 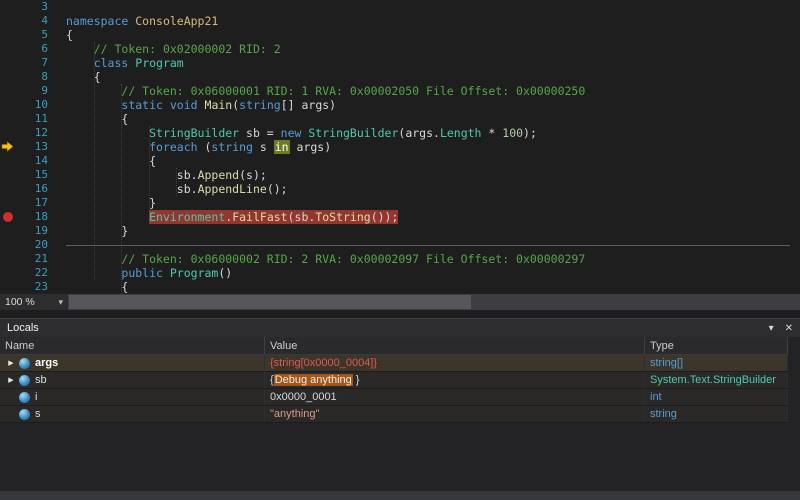 I want to click on name-cell: ▶ args, so click(x=132, y=363).